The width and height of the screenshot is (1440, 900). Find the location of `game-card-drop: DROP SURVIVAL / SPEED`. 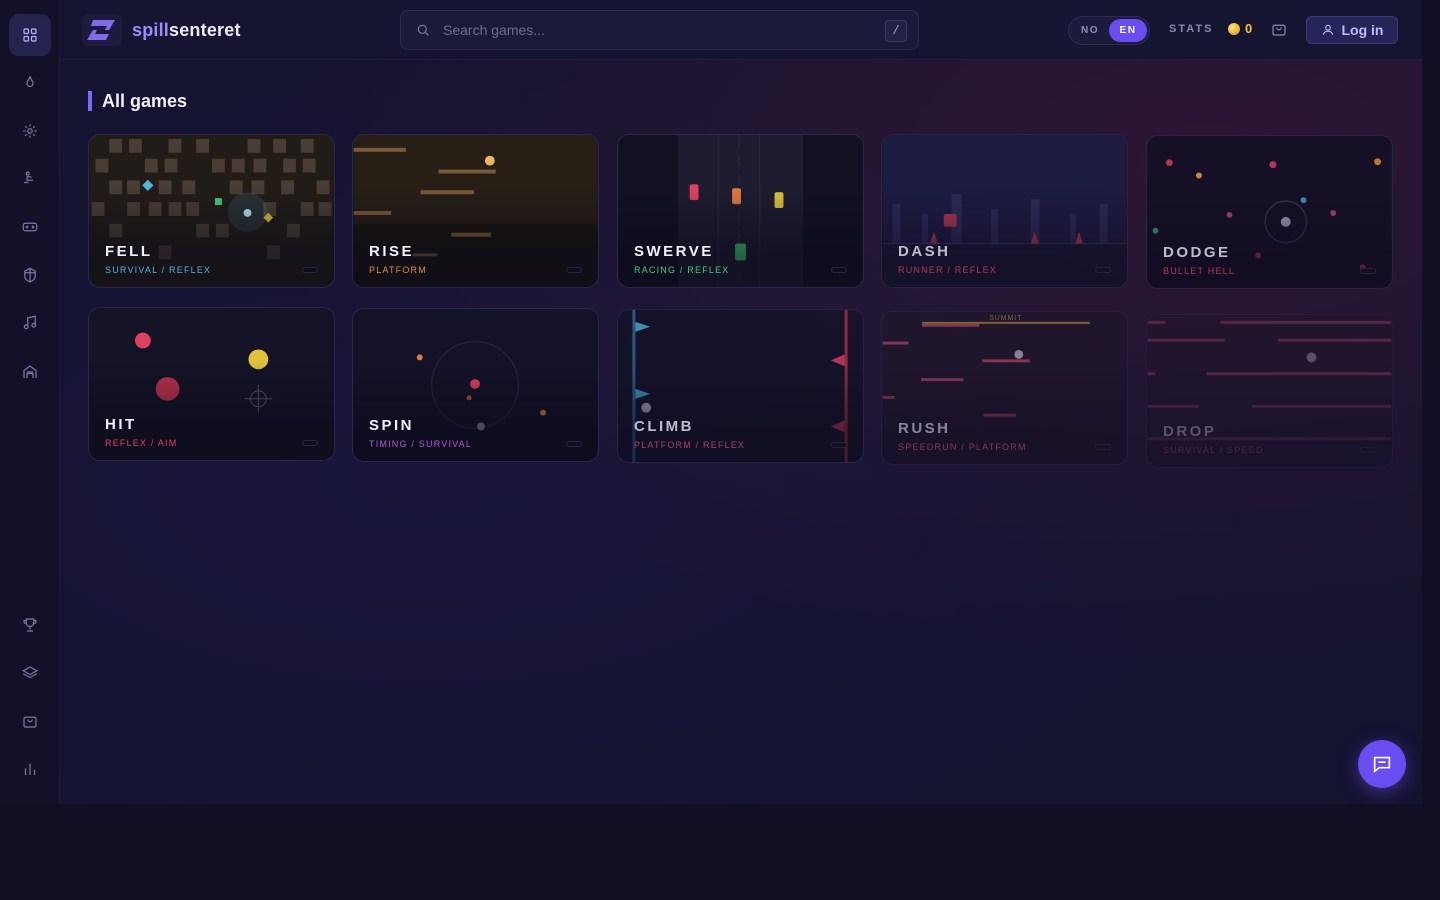

game-card-drop: DROP SURVIVAL / SPEED is located at coordinates (1269, 391).